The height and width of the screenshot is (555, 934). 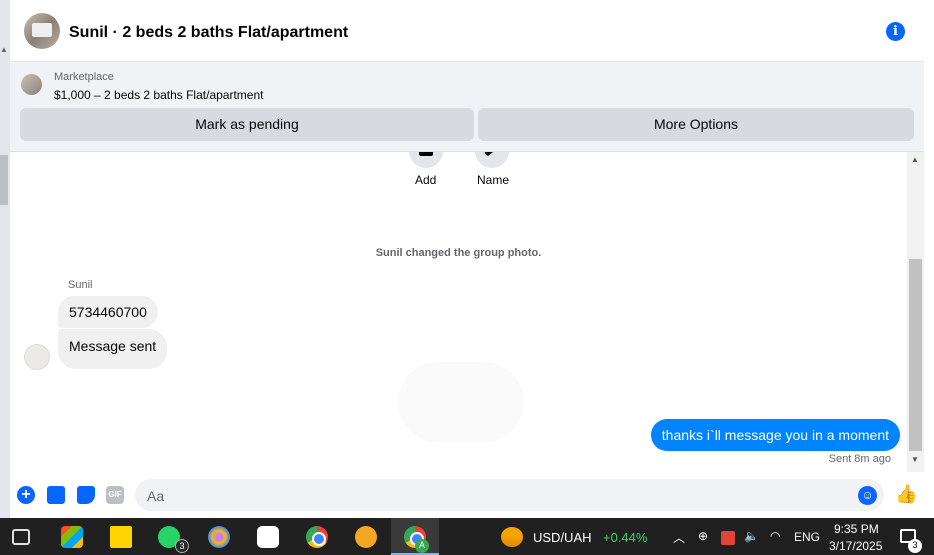 What do you see at coordinates (492, 154) in the screenshot?
I see `pencil-icon` at bounding box center [492, 154].